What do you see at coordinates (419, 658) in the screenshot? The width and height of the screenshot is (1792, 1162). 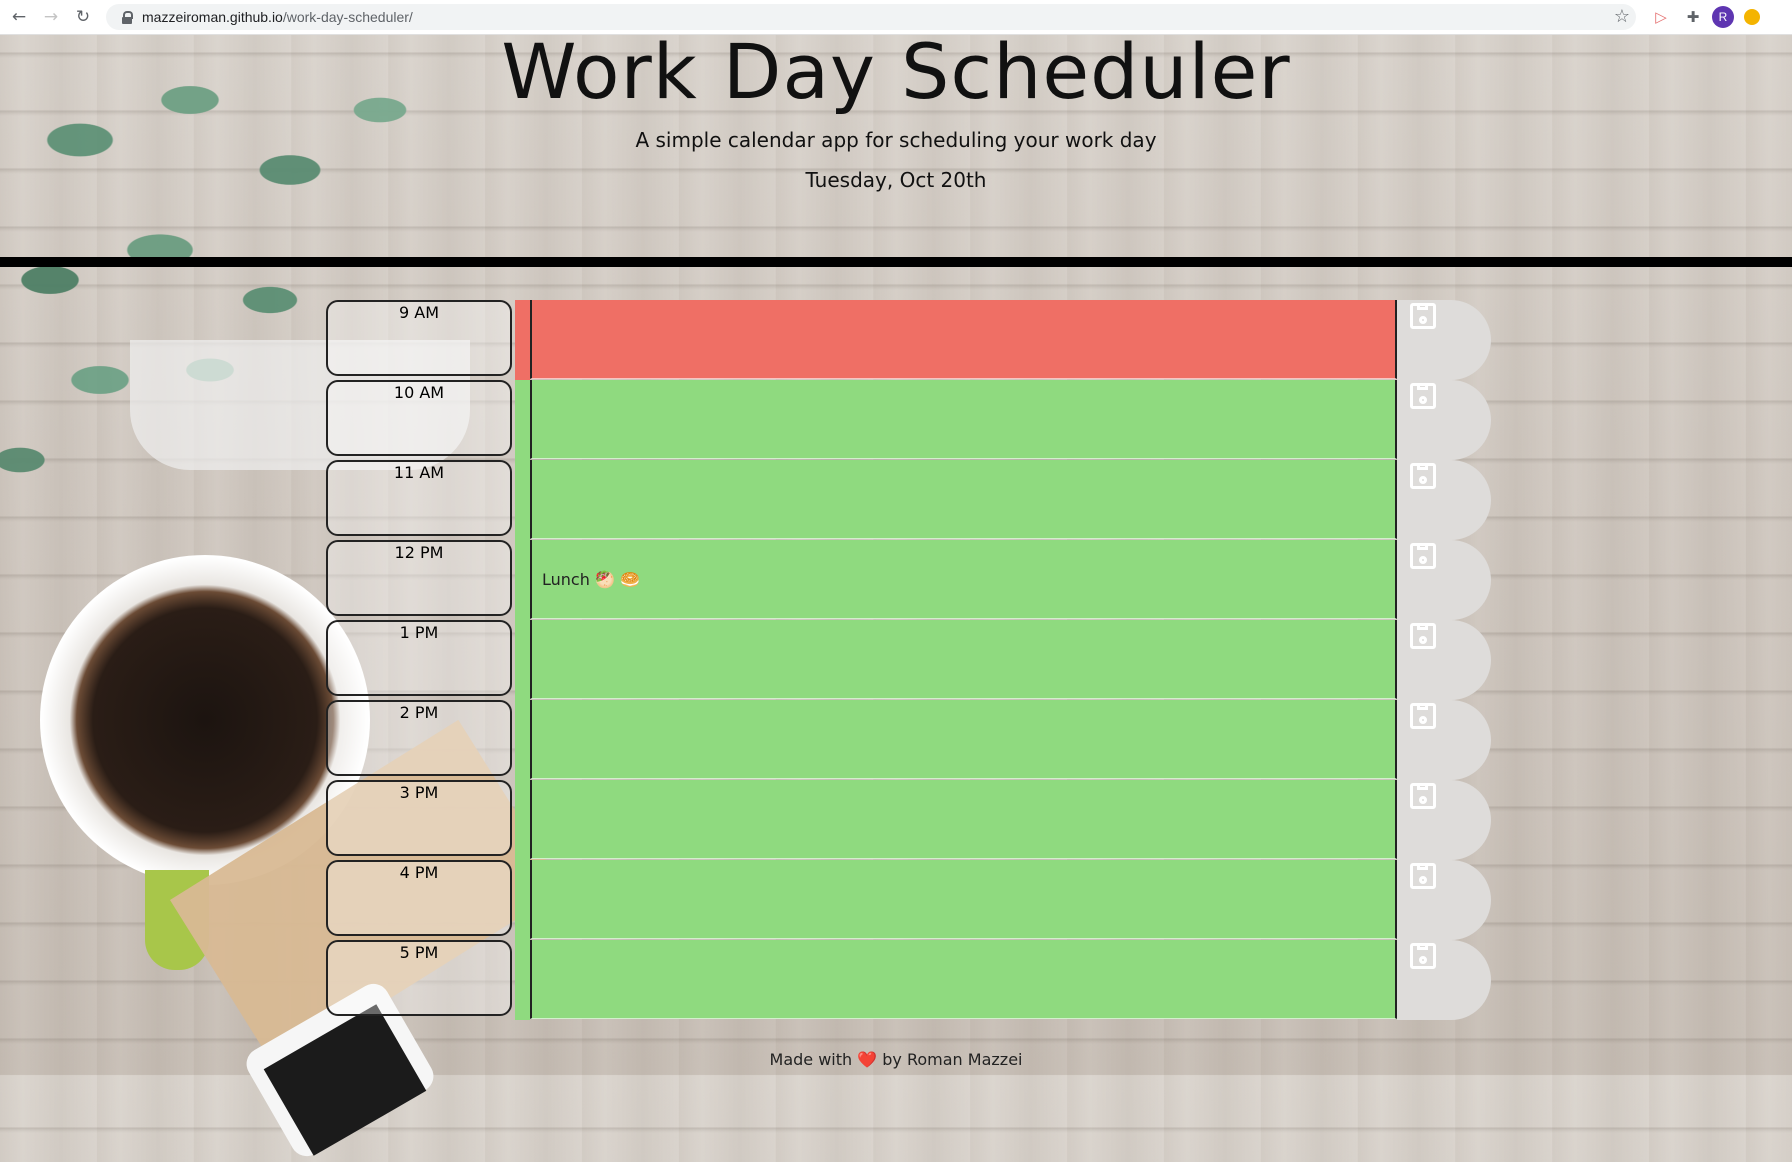 I see `hour-label: 1 PM` at bounding box center [419, 658].